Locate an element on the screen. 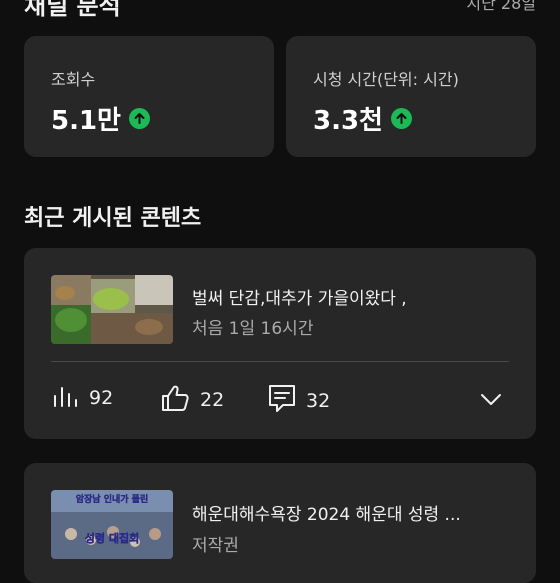 The width and height of the screenshot is (560, 583). chevron-down-icon is located at coordinates (491, 399).